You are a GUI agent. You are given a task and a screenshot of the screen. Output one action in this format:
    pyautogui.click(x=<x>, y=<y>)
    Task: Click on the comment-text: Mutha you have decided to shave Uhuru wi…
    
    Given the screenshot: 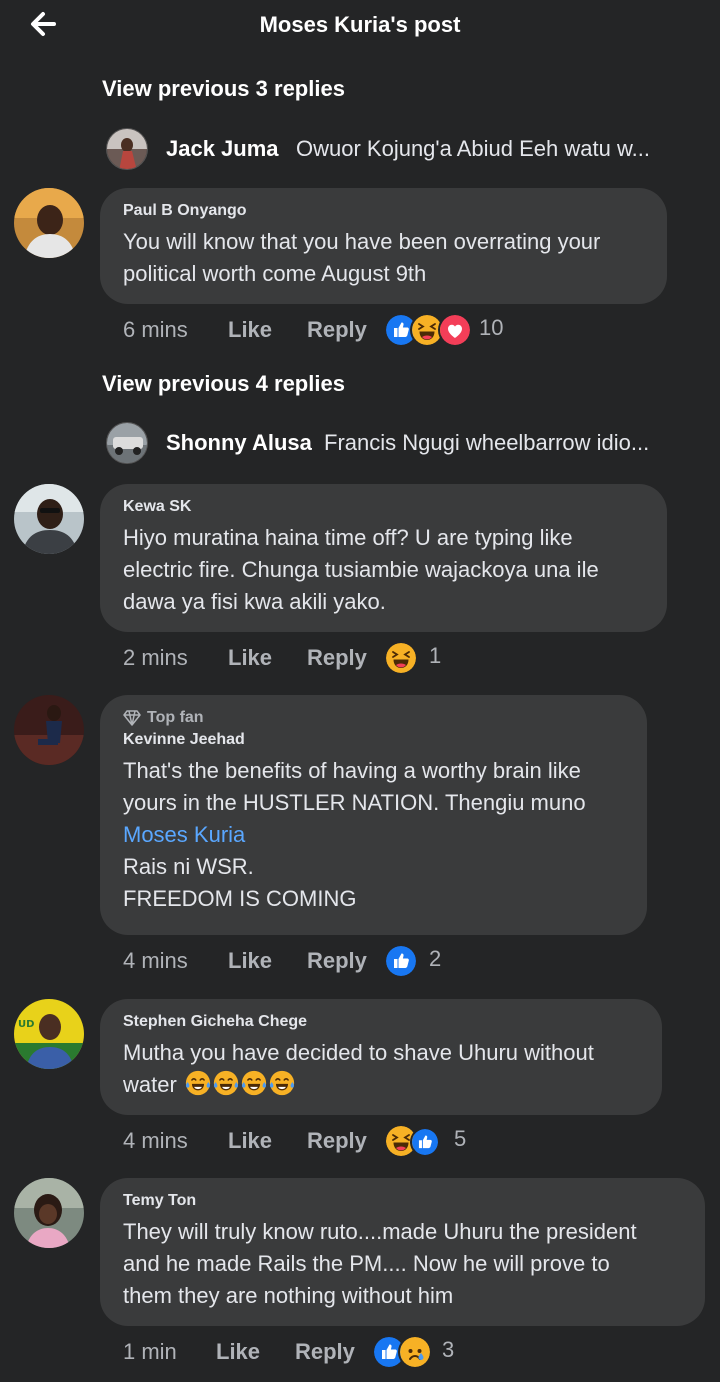 What is the action you would take?
    pyautogui.click(x=381, y=1069)
    